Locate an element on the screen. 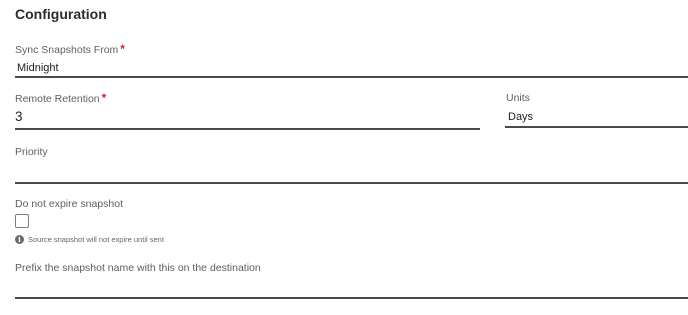  prefix-underline is located at coordinates (351, 298).